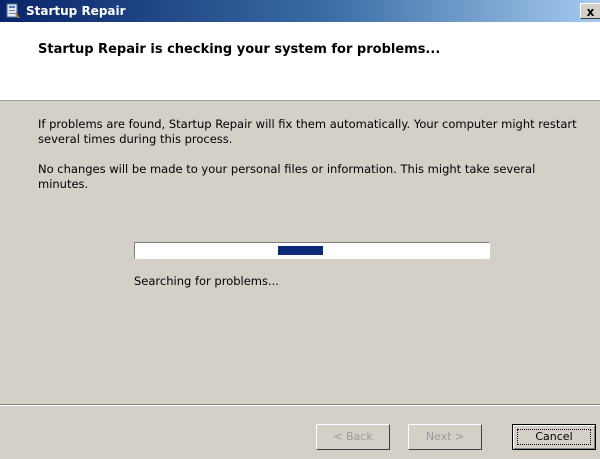 This screenshot has width=600, height=459. I want to click on close-button: x, so click(590, 11).